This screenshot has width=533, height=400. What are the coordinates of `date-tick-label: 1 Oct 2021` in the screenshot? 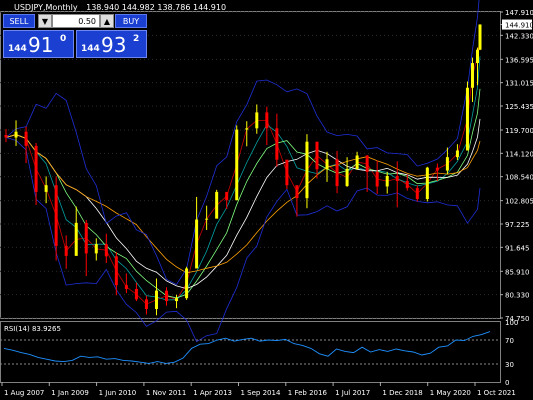 It's located at (496, 393).